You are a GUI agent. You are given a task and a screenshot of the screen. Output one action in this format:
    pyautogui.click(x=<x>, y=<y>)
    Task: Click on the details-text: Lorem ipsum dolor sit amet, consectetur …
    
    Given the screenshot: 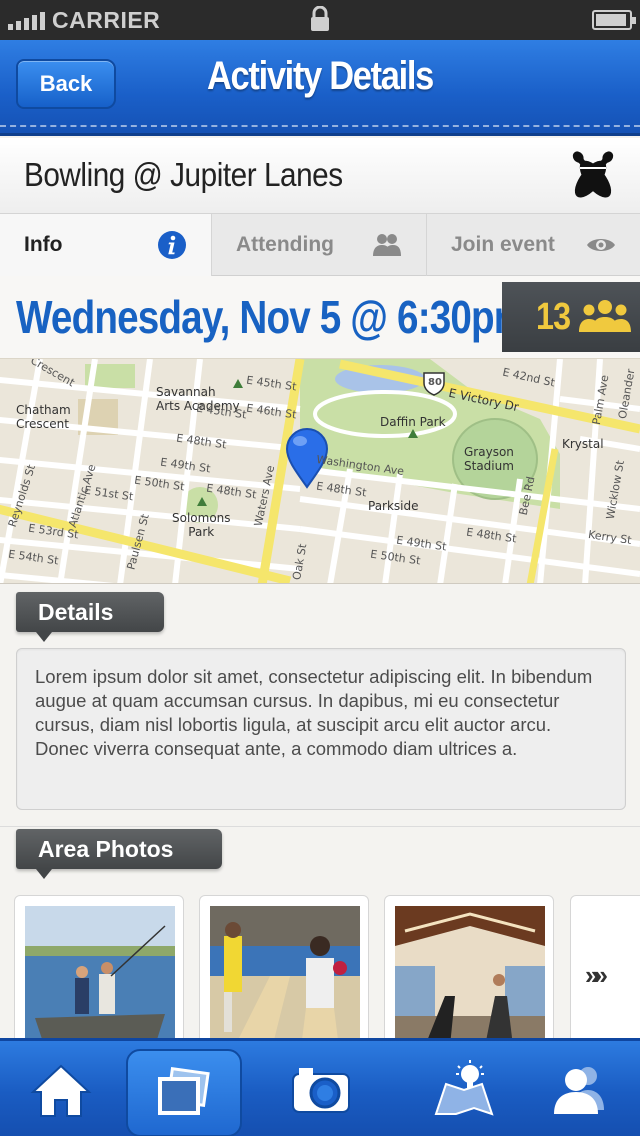 What is the action you would take?
    pyautogui.click(x=321, y=729)
    